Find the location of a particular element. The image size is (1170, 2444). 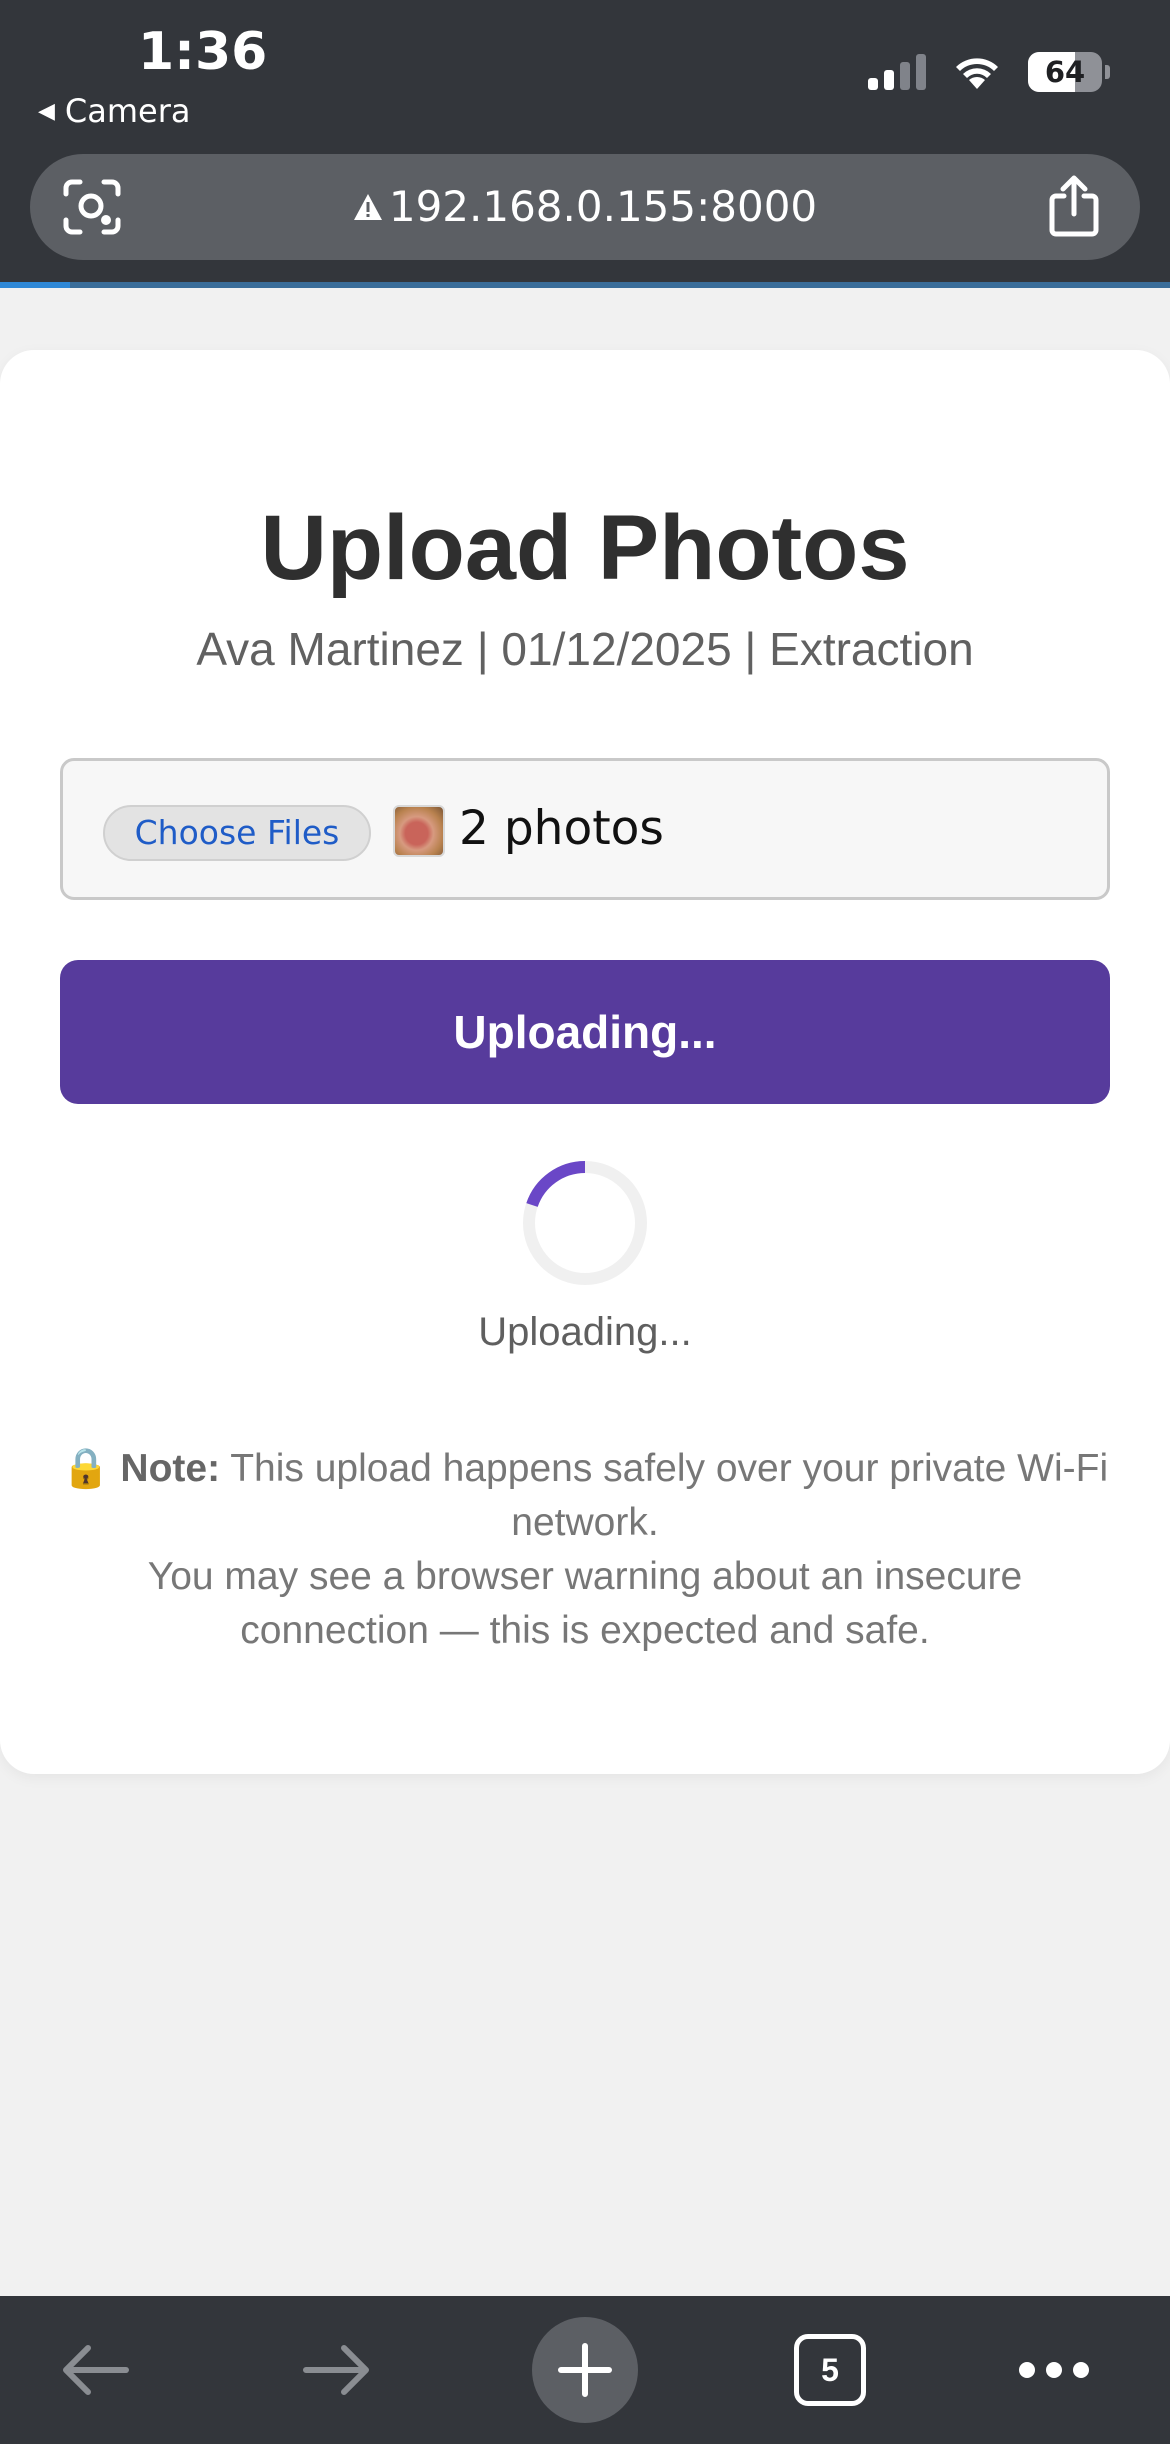

status-indicators: 64 is located at coordinates (989, 72).